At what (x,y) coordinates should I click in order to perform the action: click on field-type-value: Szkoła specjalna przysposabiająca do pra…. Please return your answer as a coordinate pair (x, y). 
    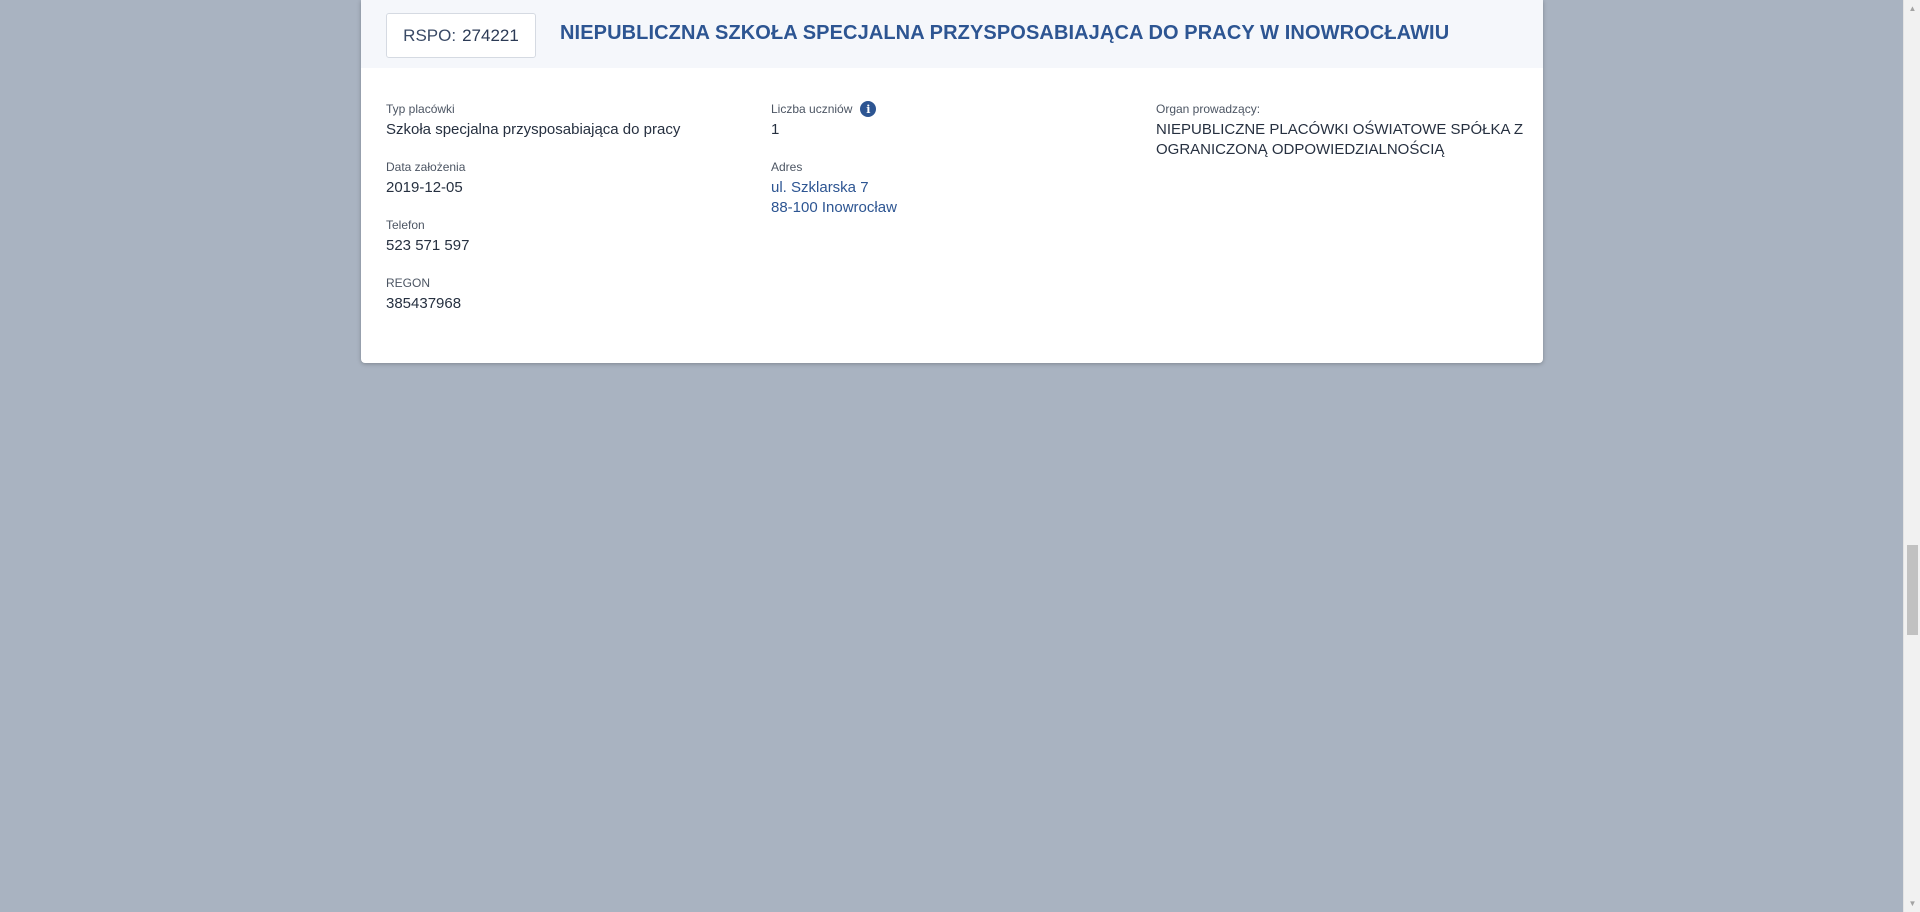
    Looking at the image, I should click on (533, 129).